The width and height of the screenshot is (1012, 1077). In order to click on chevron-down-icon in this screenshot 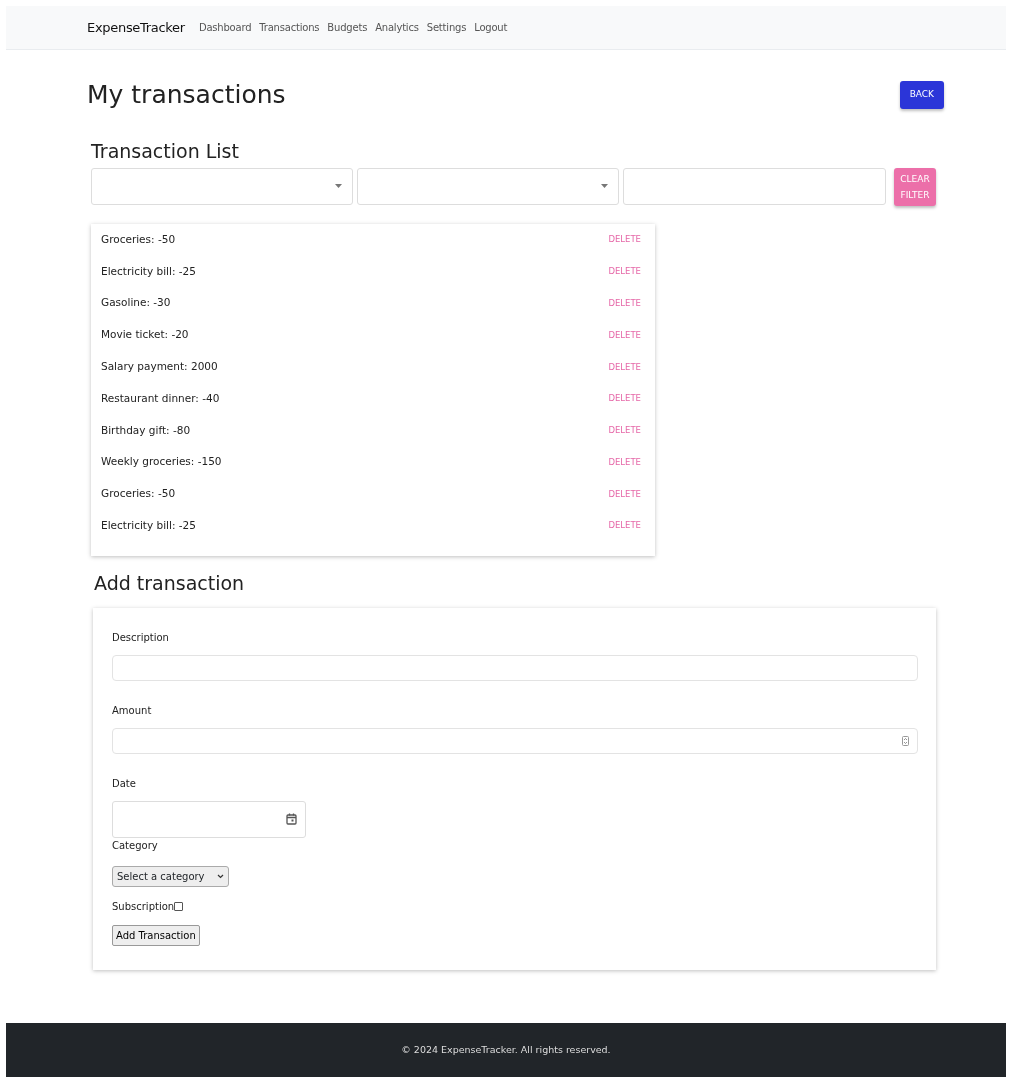, I will do `click(220, 876)`.